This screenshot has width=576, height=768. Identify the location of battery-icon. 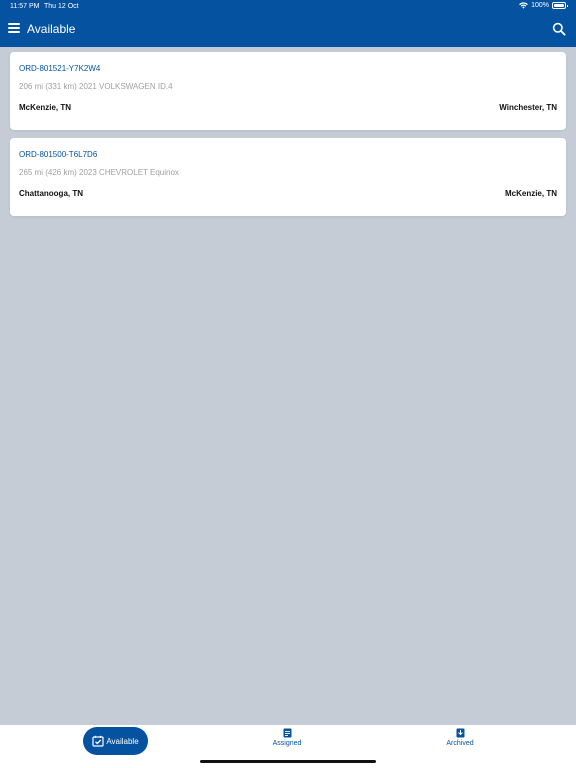
(560, 5).